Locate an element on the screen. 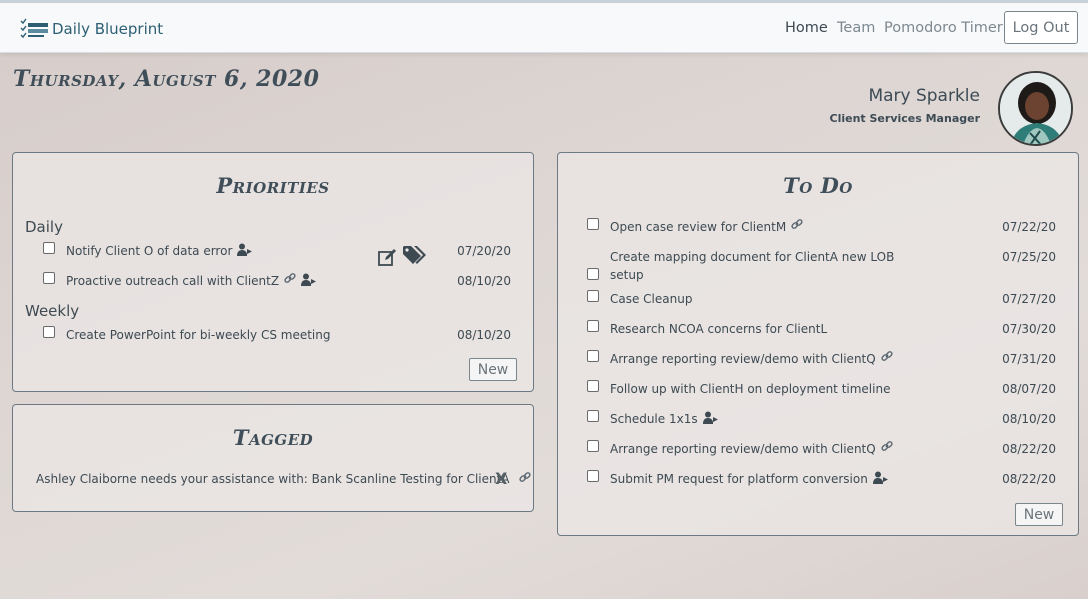 This screenshot has width=1088, height=599. new-todo-button: New is located at coordinates (1039, 514).